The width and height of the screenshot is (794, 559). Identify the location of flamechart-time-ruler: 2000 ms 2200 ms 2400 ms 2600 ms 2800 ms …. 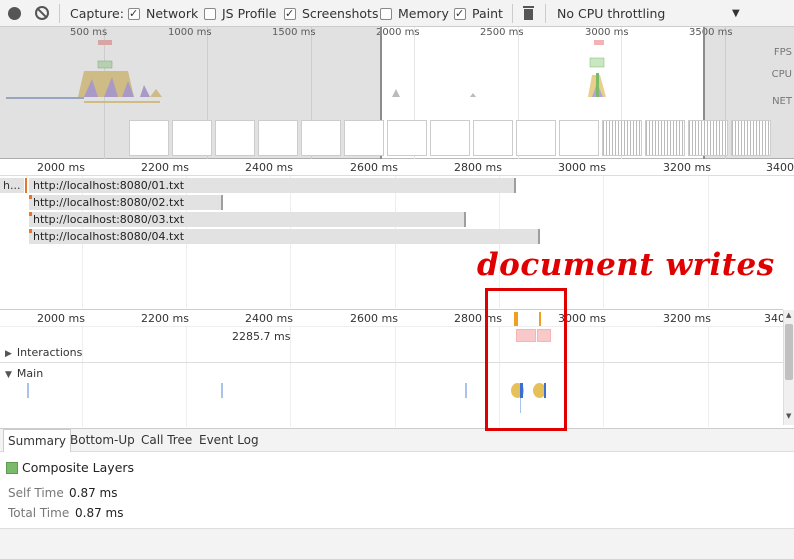
(392, 318).